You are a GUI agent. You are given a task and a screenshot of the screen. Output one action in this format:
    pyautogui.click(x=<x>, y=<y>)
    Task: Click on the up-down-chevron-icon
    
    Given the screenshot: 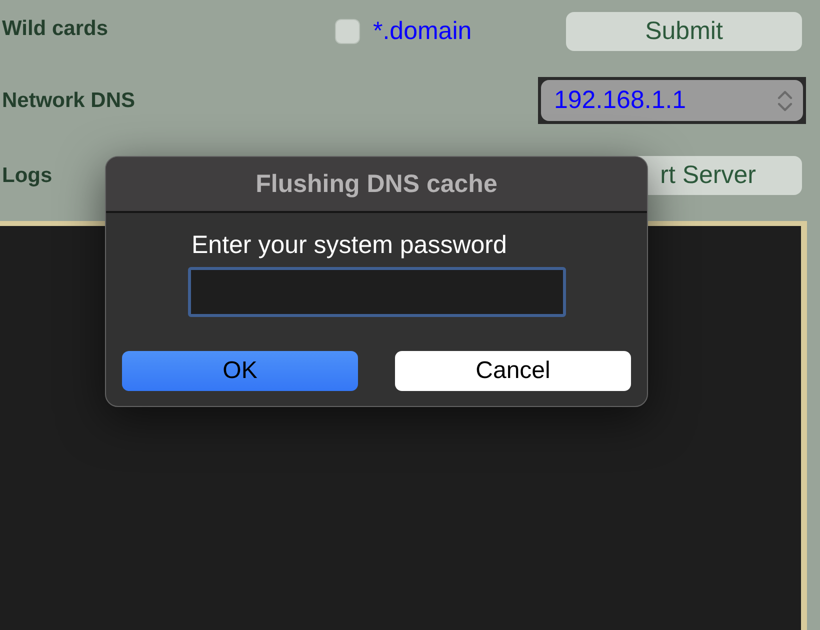 What is the action you would take?
    pyautogui.click(x=785, y=100)
    